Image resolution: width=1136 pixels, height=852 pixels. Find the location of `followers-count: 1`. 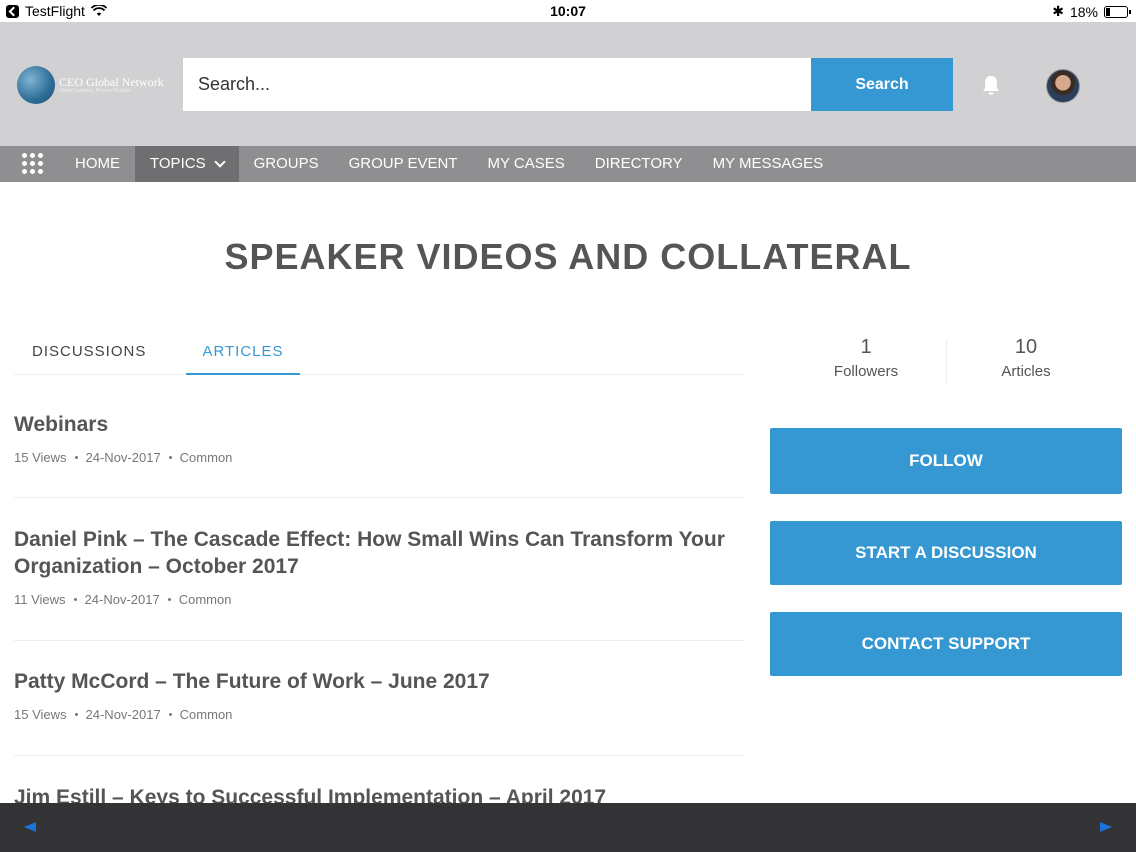

followers-count: 1 is located at coordinates (866, 347).